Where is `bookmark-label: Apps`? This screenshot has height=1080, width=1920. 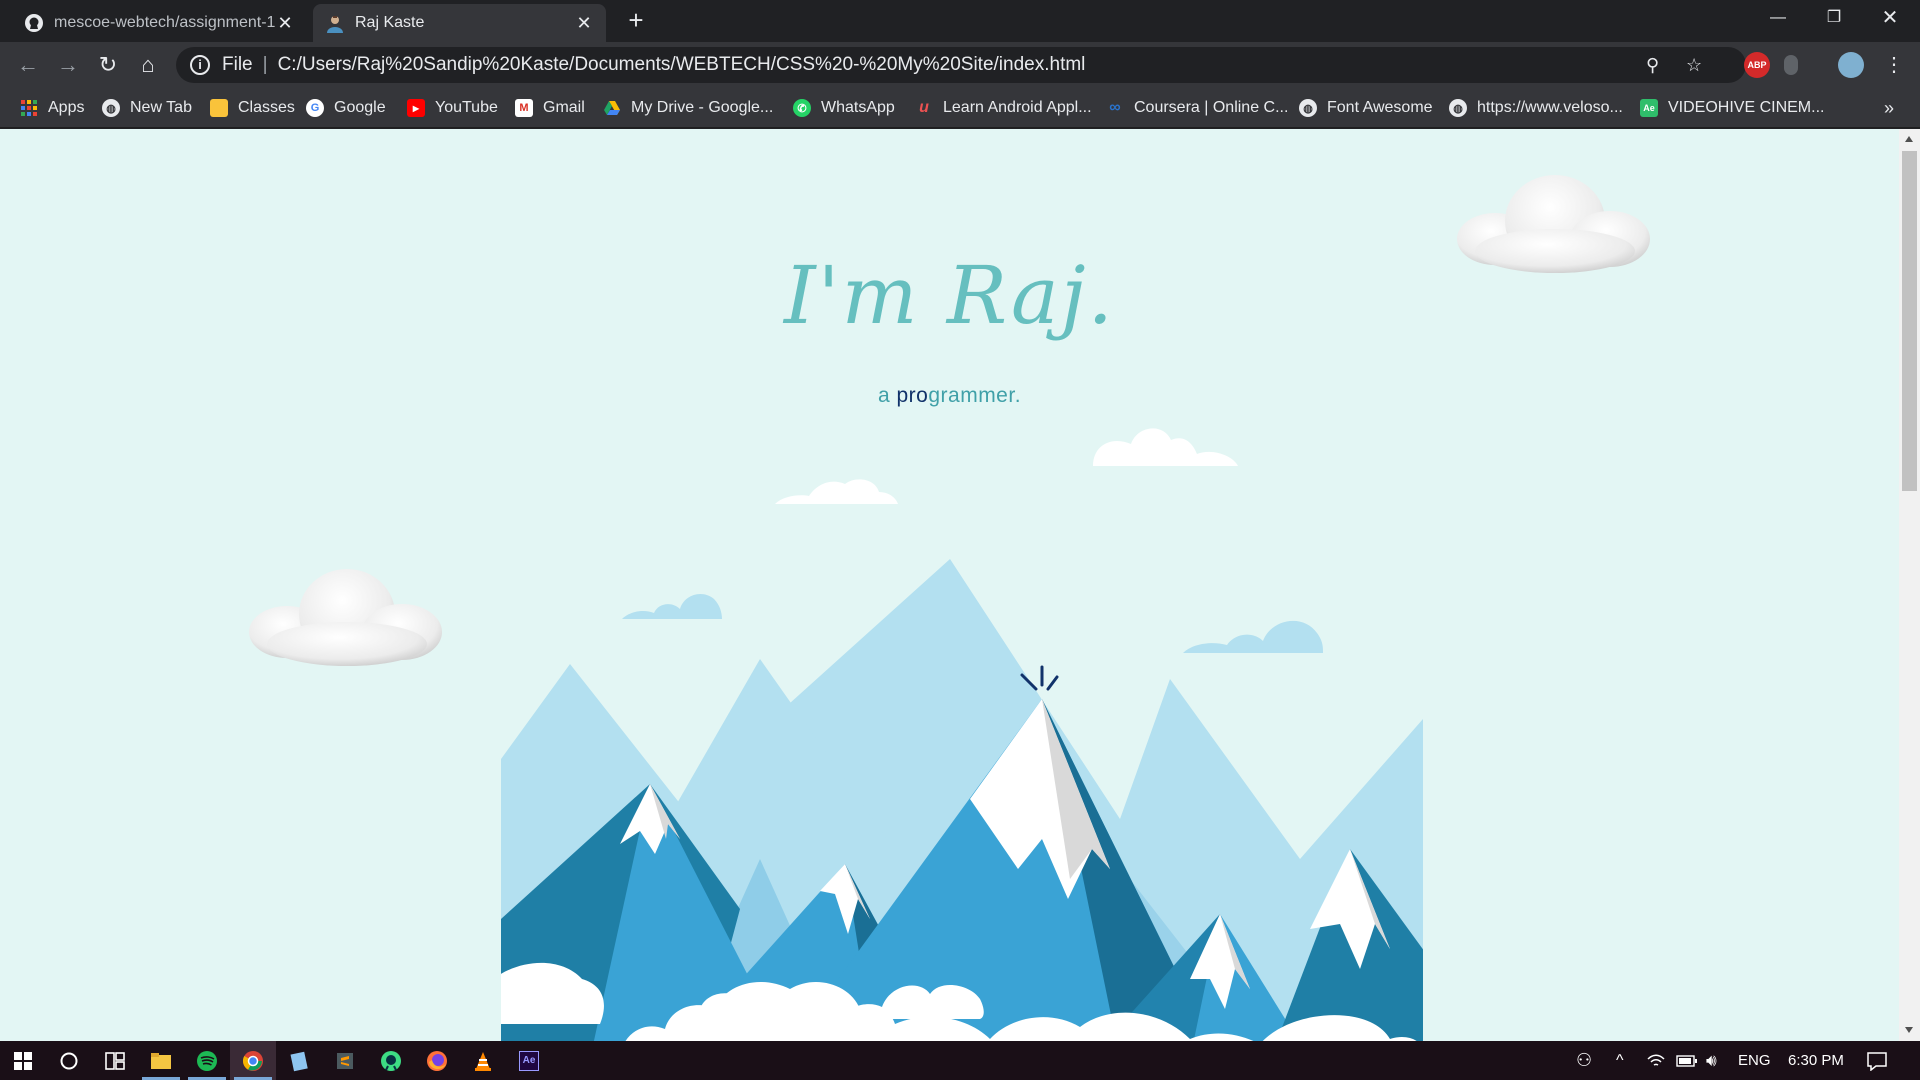
bookmark-label: Apps is located at coordinates (66, 107).